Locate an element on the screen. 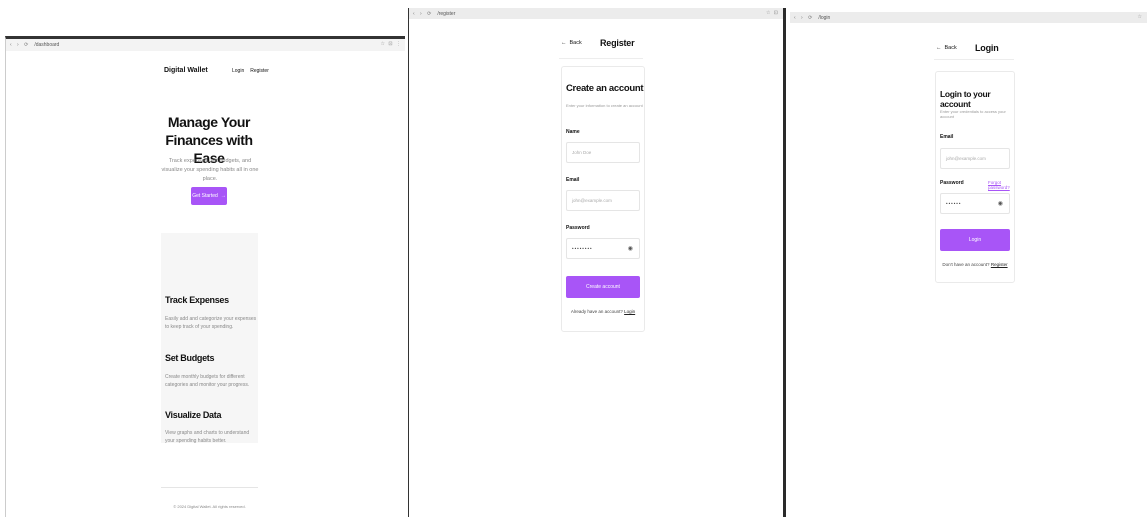 This screenshot has width=1147, height=517. card-title: Login to your account is located at coordinates (965, 99).